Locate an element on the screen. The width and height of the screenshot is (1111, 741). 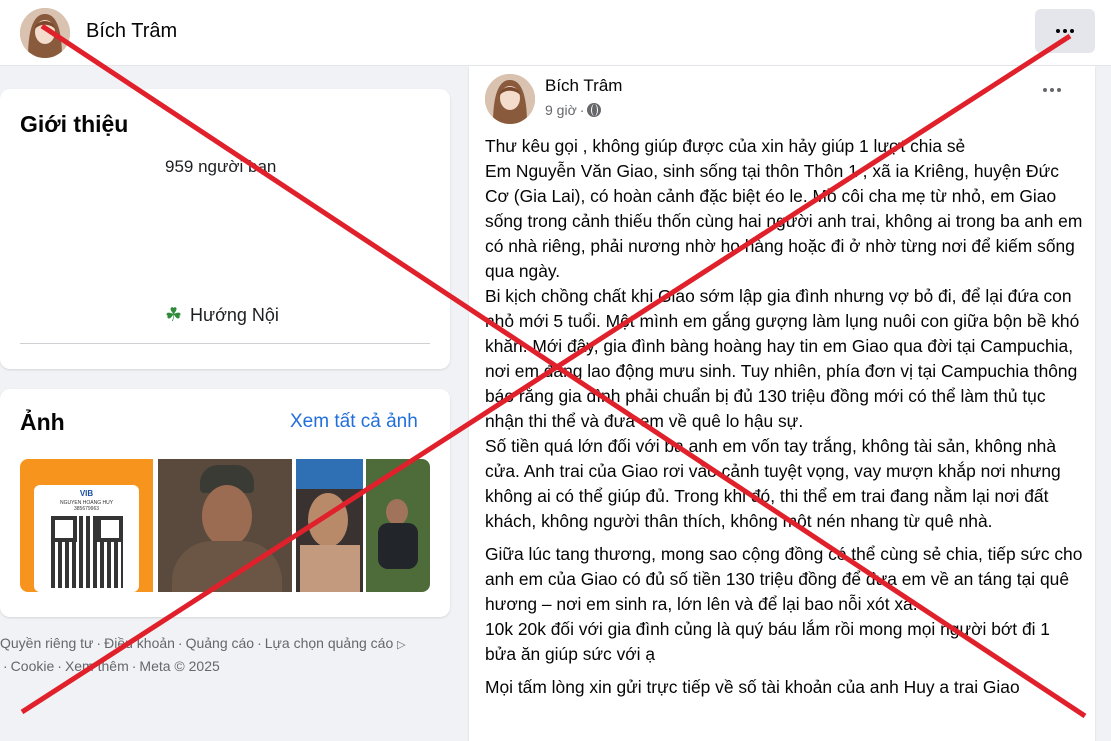
qr-code-icon is located at coordinates (86, 552).